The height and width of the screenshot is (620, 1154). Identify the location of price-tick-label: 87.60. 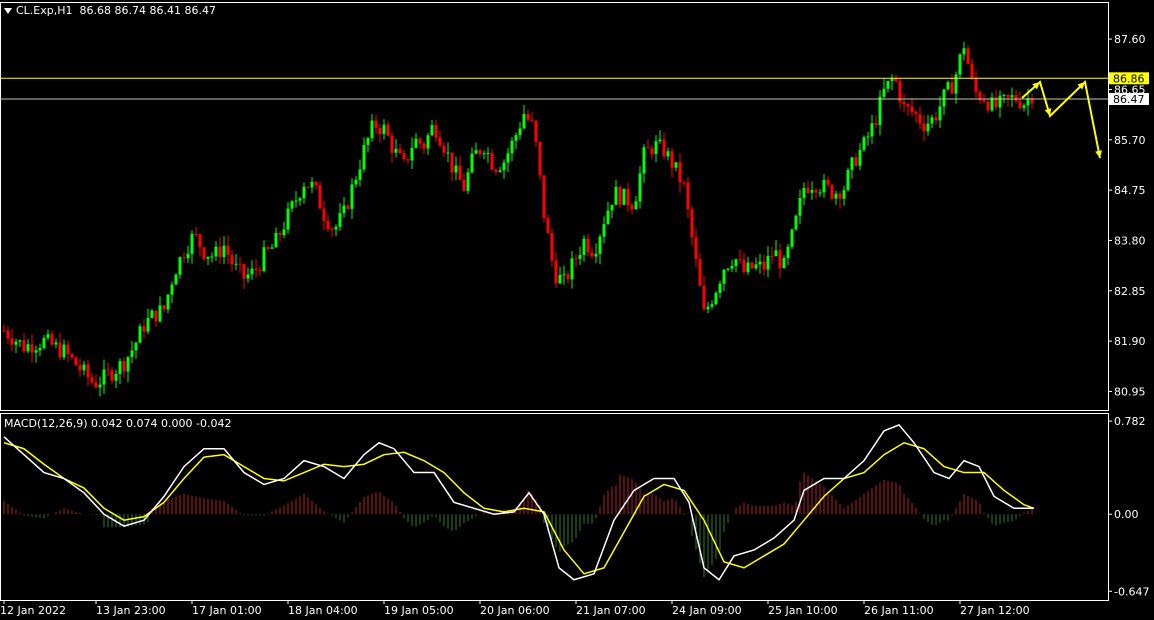
(1130, 39).